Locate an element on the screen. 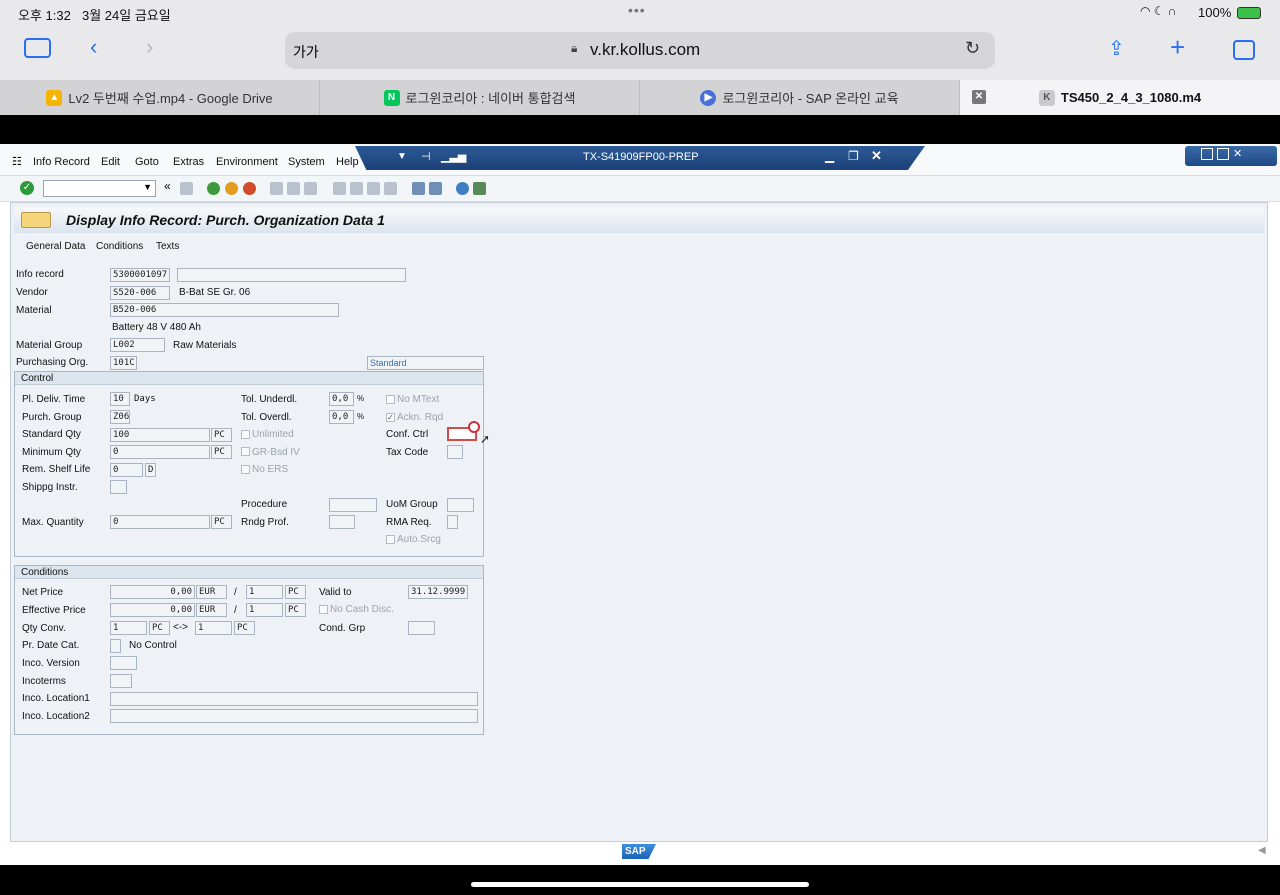  eff-price-currency: EUR is located at coordinates (211, 610).